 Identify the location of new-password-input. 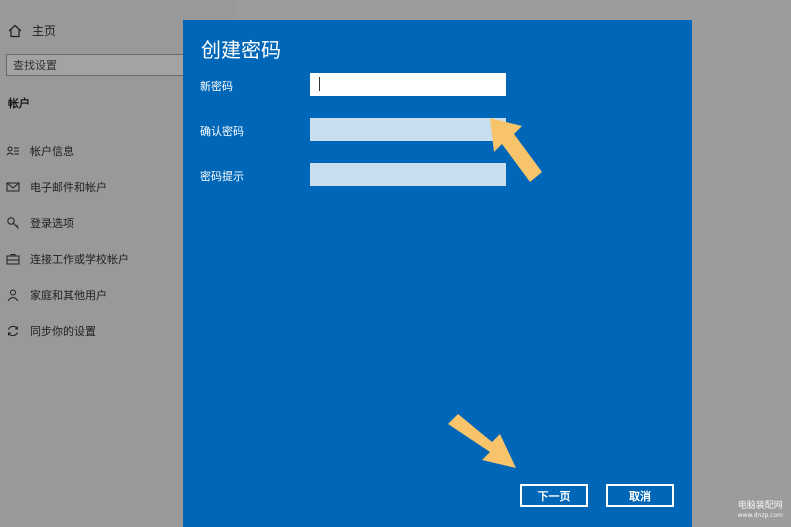
(408, 84).